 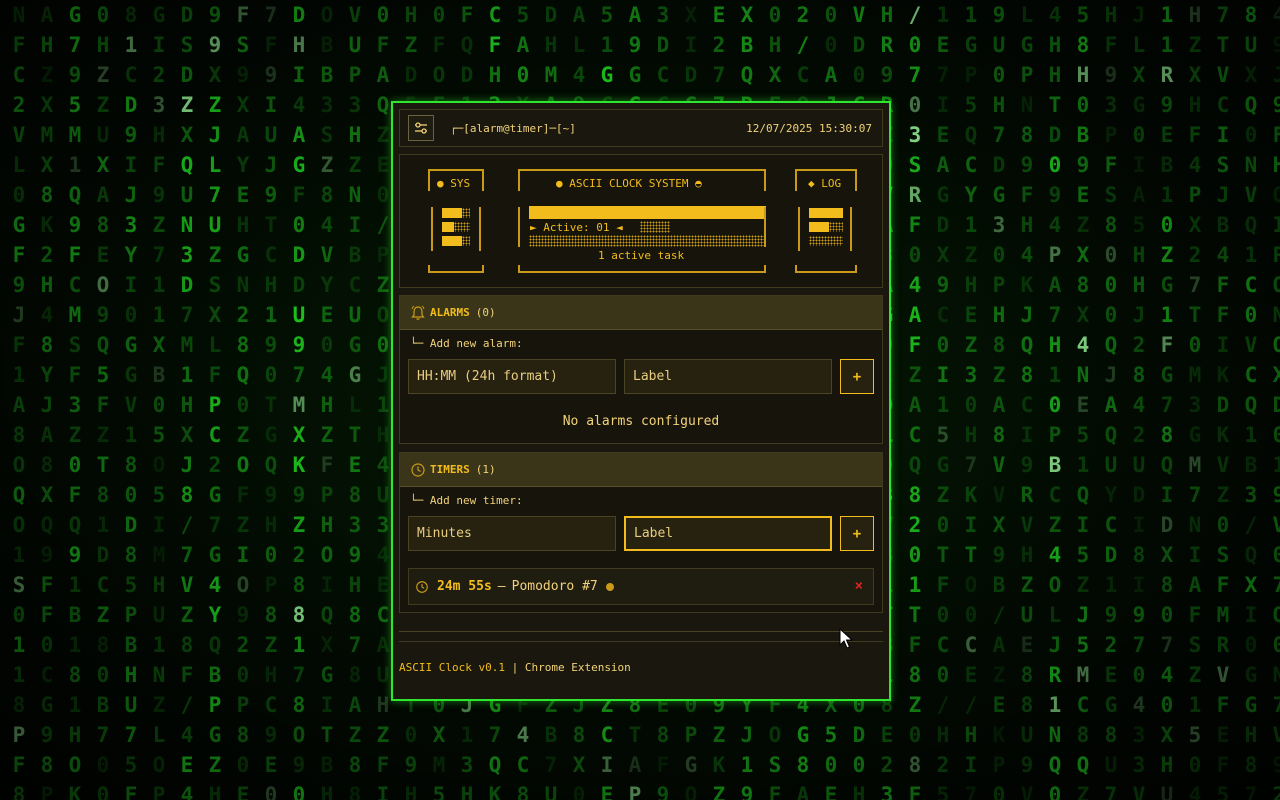 I want to click on matrix-glyph: /, so click(x=971, y=705).